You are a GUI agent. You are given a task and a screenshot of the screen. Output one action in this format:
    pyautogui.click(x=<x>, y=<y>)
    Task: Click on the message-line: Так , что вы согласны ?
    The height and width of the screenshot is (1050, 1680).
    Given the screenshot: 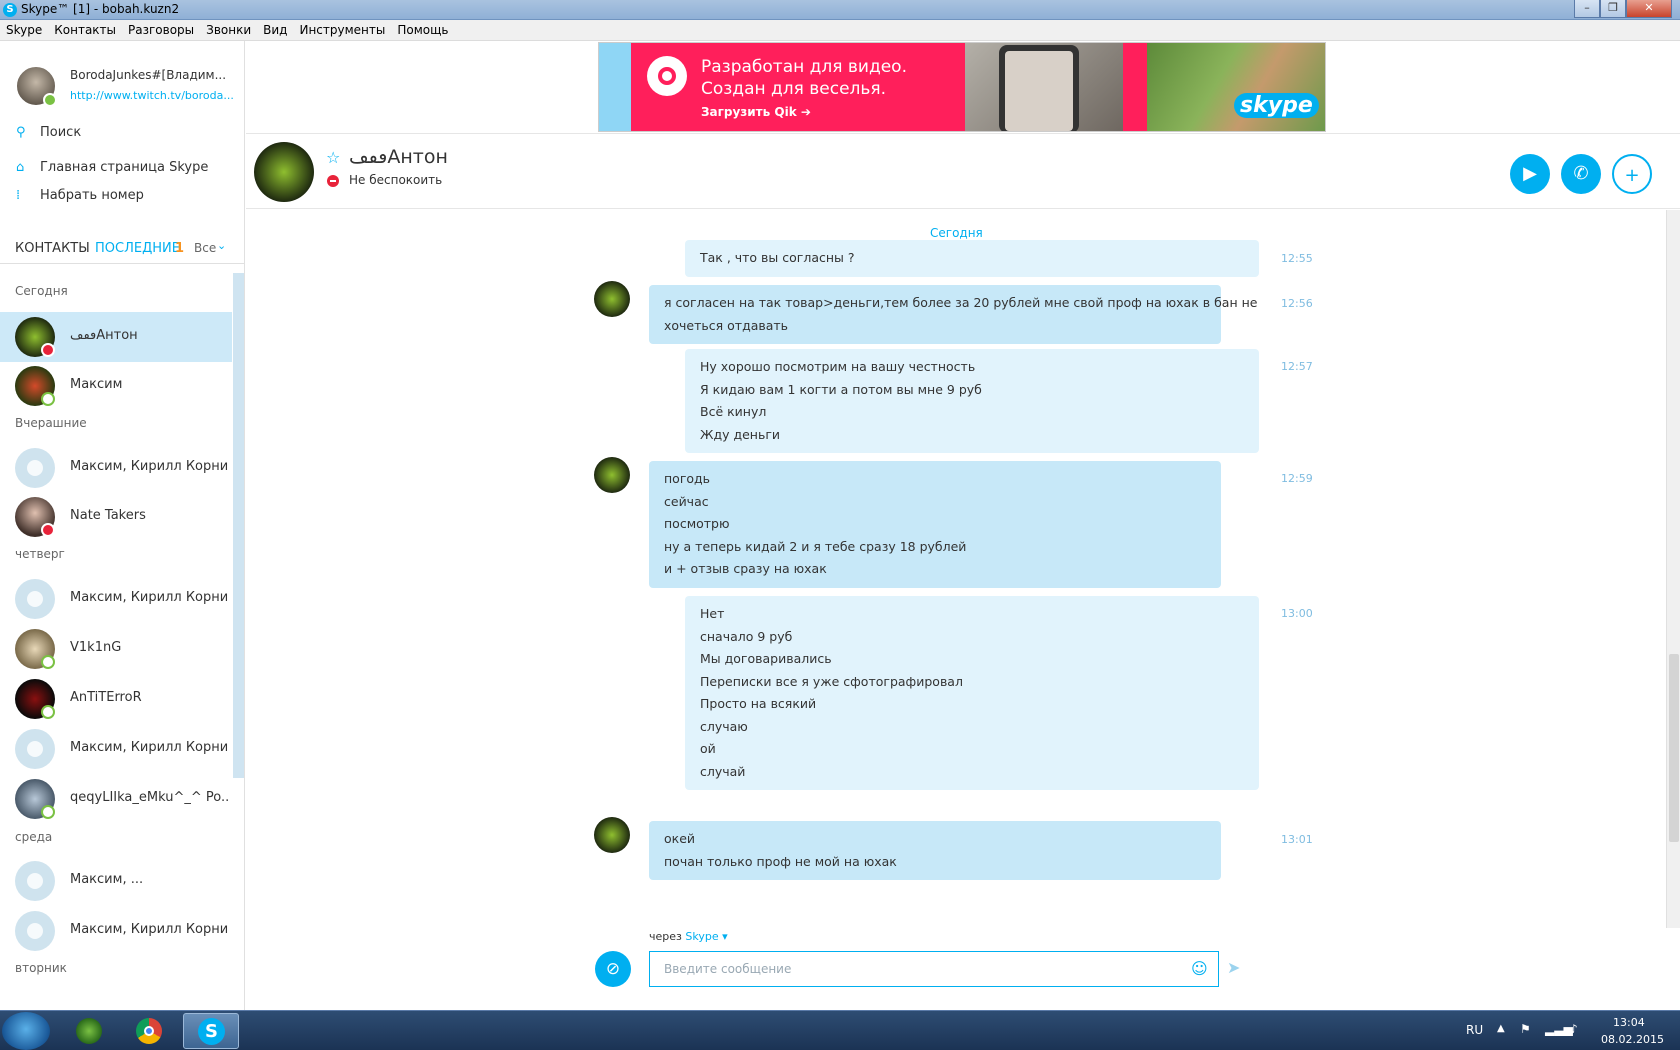 What is the action you would take?
    pyautogui.click(x=777, y=257)
    